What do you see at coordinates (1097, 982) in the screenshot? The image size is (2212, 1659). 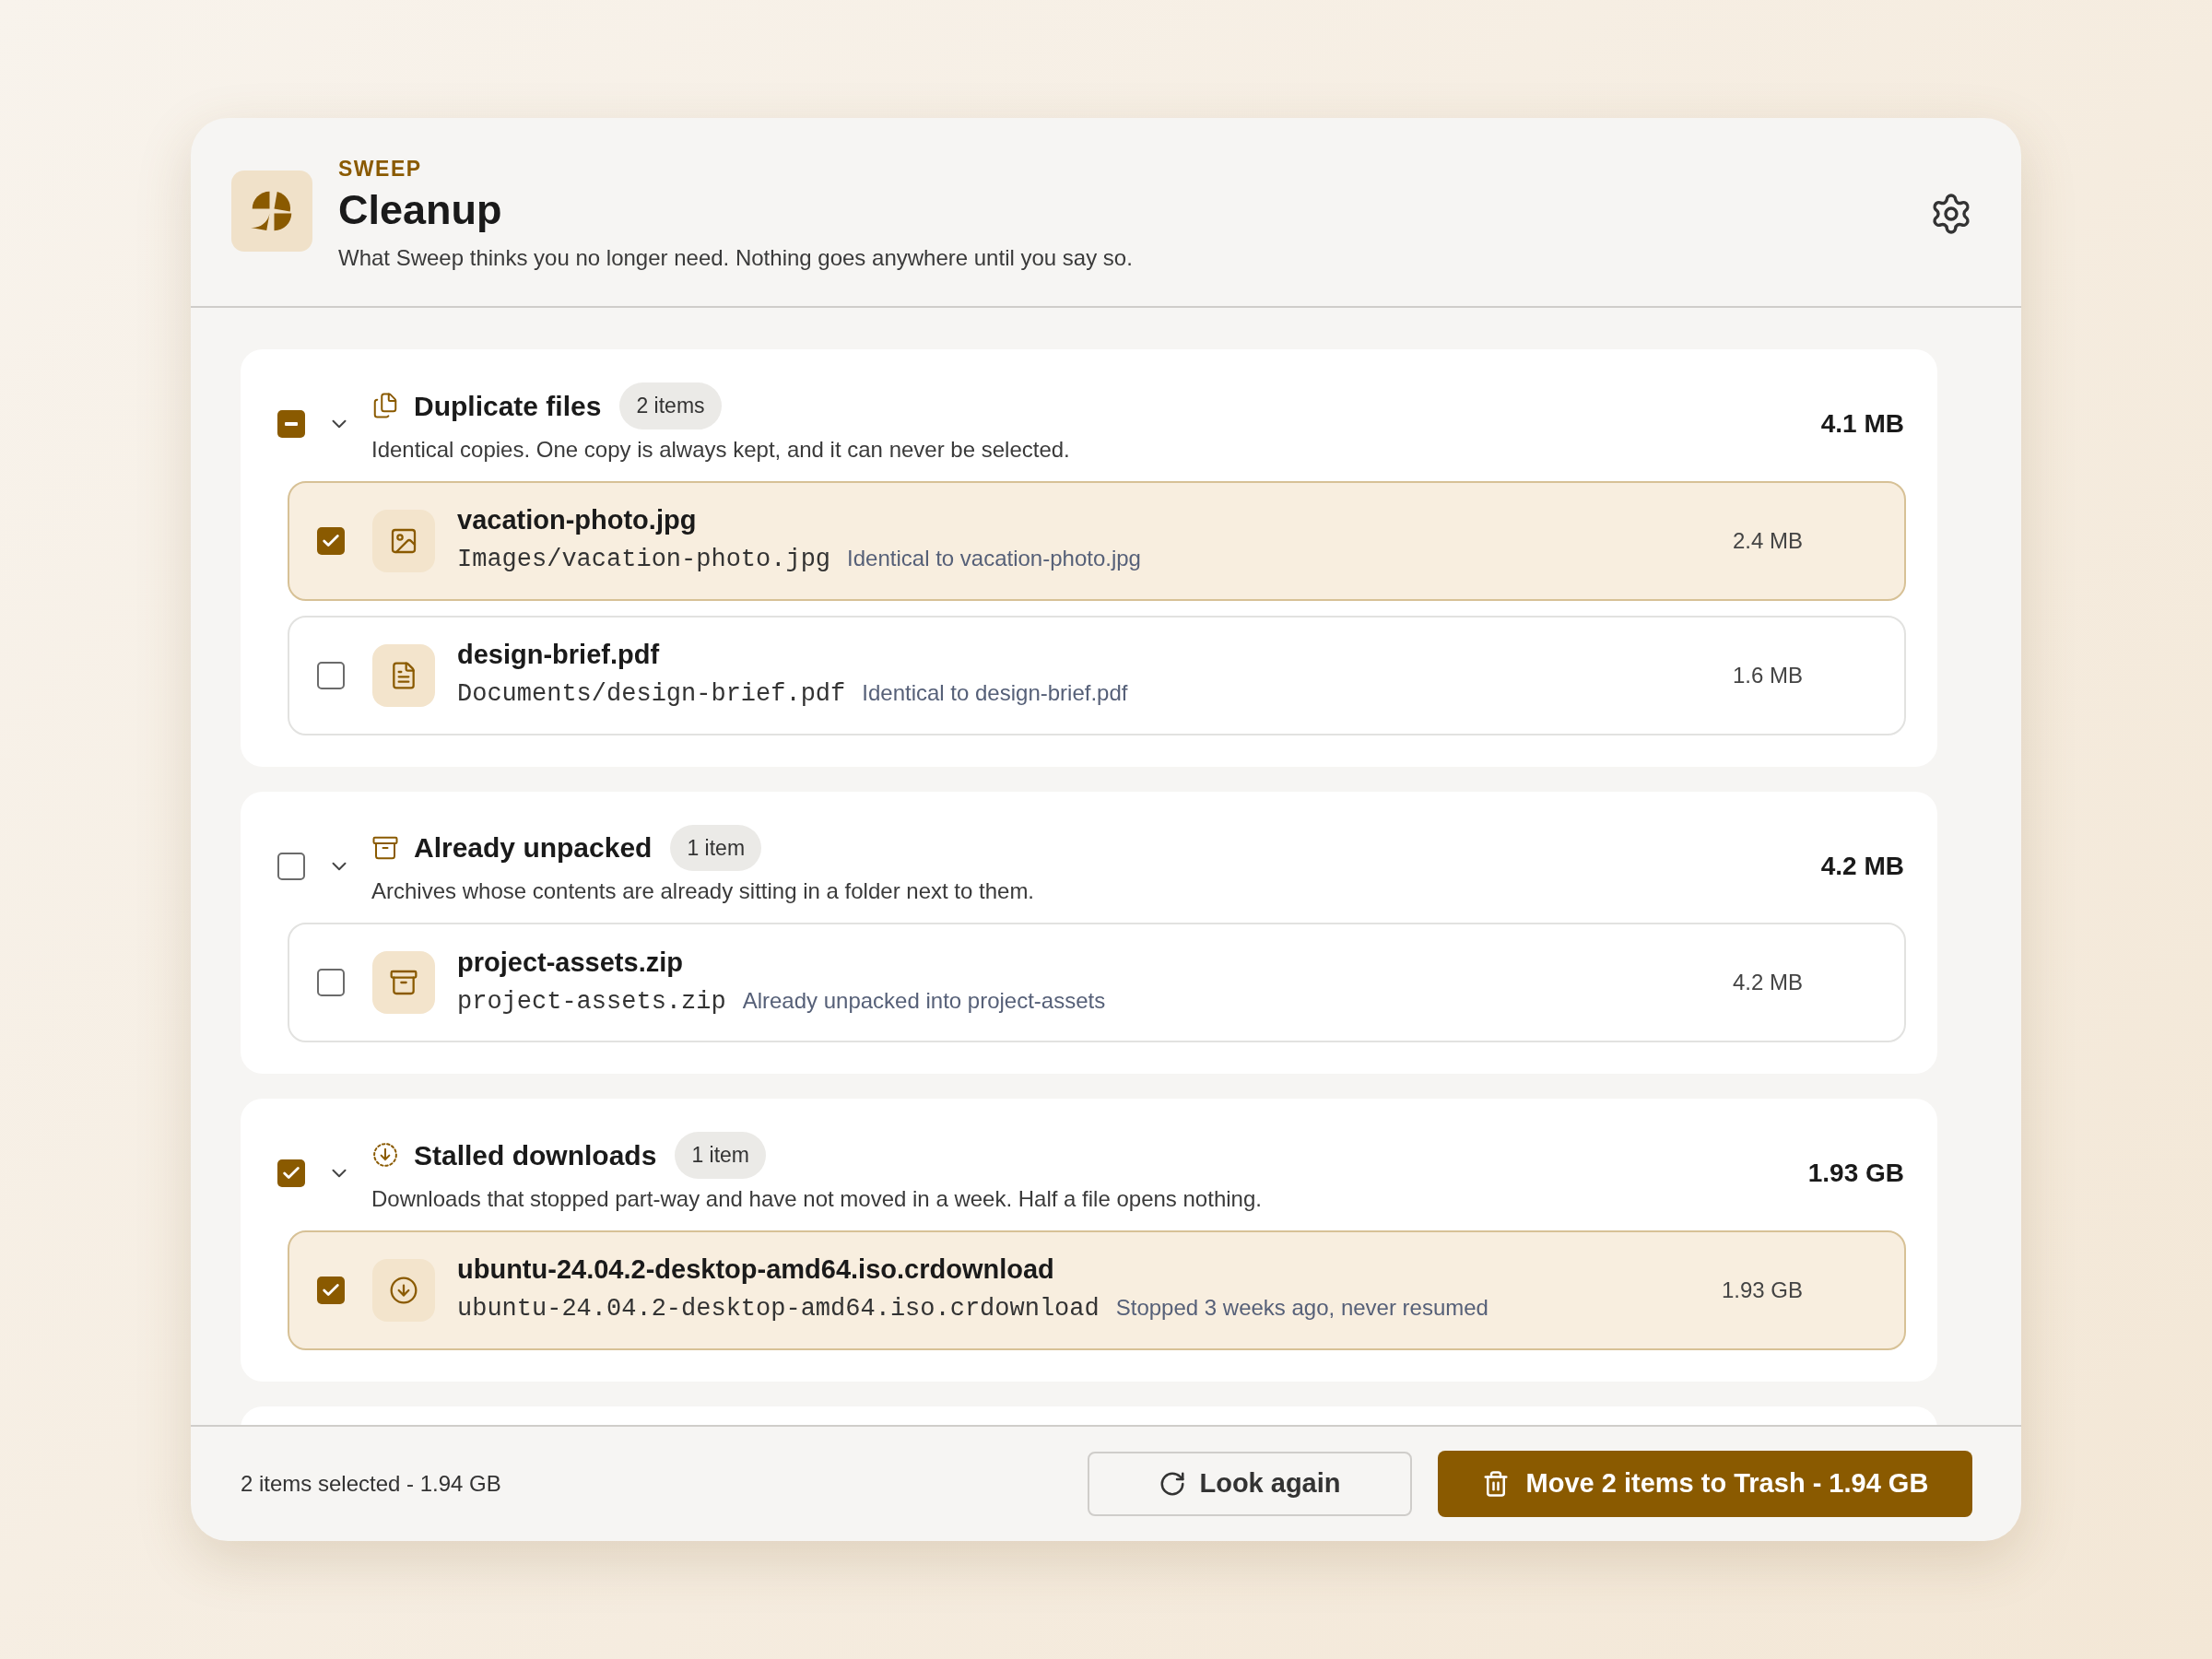 I see `file-row: project-assets.zip project-assets.zip Already unpacked into project-assets 4.2 MB` at bounding box center [1097, 982].